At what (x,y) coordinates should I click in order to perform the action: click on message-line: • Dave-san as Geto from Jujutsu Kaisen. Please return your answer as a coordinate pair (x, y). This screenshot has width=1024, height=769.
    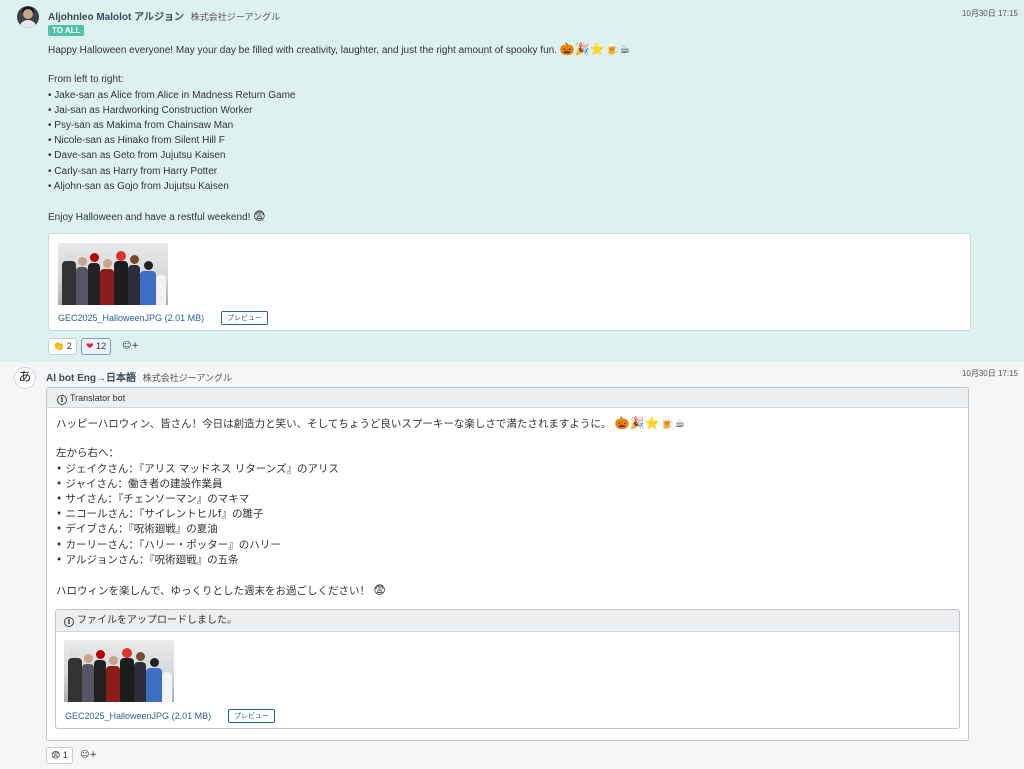
    Looking at the image, I should click on (137, 156).